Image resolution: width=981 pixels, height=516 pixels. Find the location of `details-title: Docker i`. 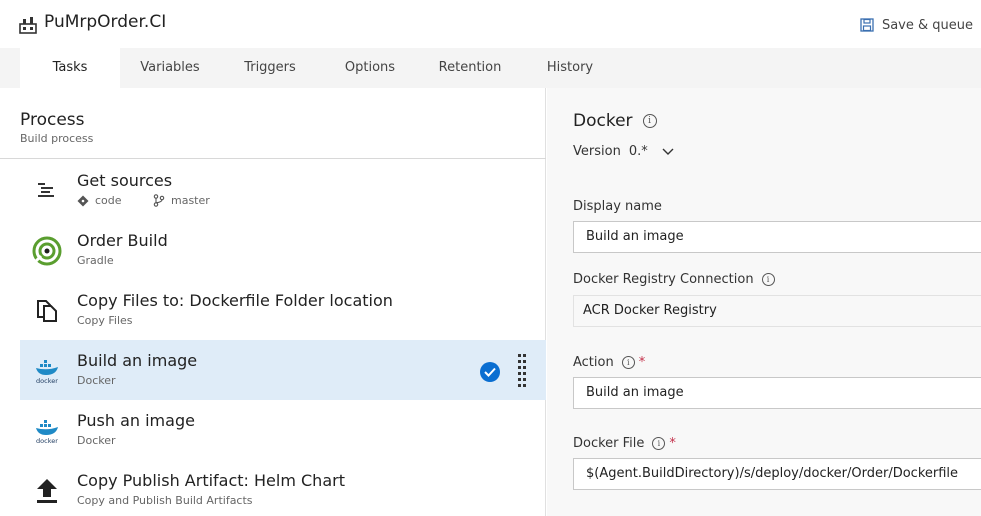

details-title: Docker i is located at coordinates (615, 121).